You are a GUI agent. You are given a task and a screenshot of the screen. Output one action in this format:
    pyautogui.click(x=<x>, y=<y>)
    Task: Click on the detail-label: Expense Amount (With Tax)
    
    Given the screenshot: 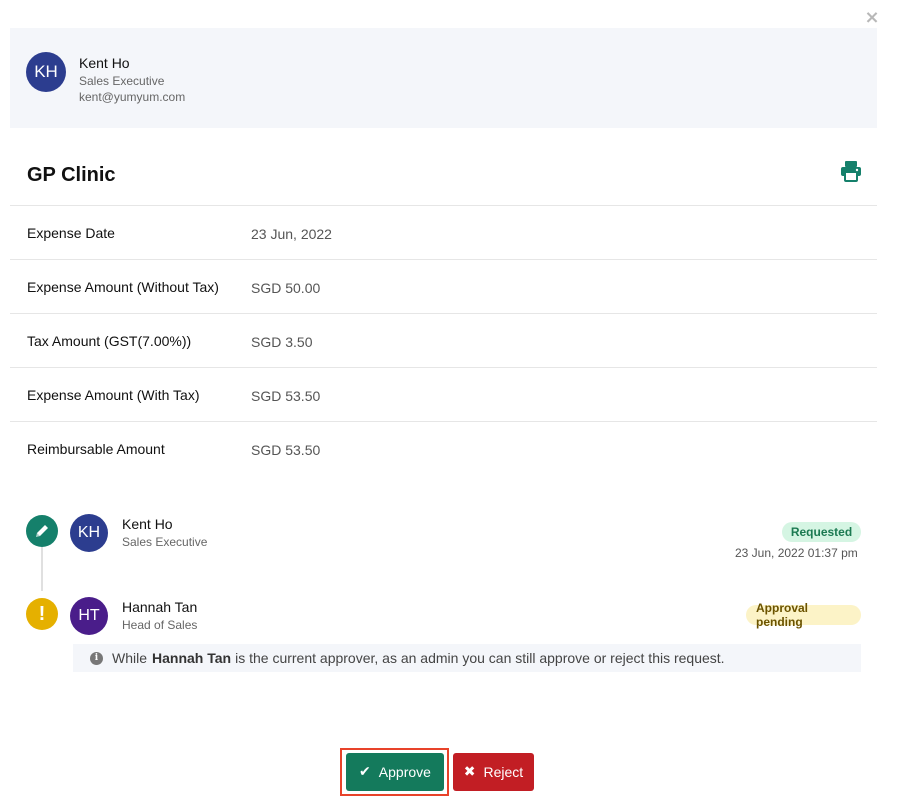 What is the action you would take?
    pyautogui.click(x=113, y=395)
    